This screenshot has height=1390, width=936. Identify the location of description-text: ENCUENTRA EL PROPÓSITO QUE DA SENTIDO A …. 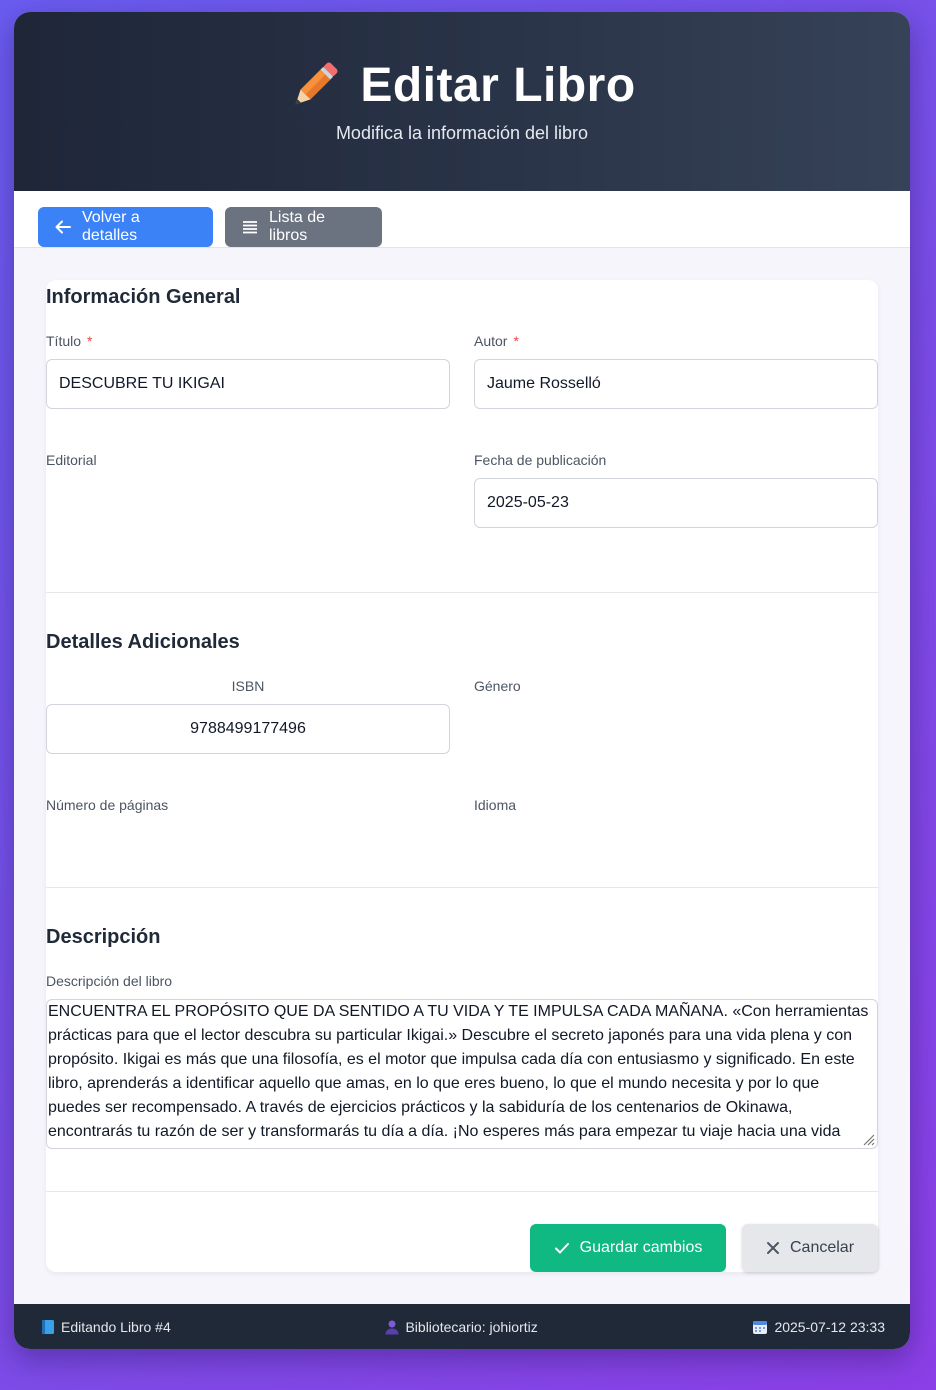
(458, 1075).